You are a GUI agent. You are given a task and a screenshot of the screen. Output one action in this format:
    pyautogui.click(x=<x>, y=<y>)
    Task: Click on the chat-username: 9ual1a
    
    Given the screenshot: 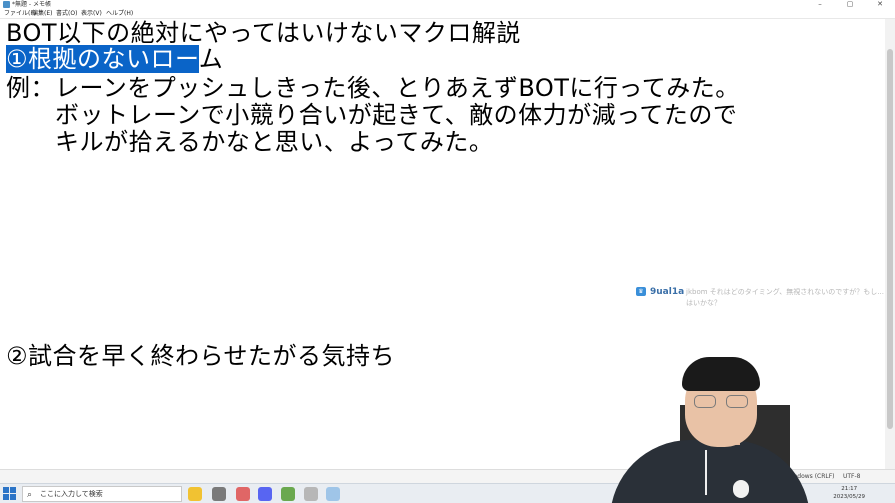 What is the action you would take?
    pyautogui.click(x=667, y=292)
    